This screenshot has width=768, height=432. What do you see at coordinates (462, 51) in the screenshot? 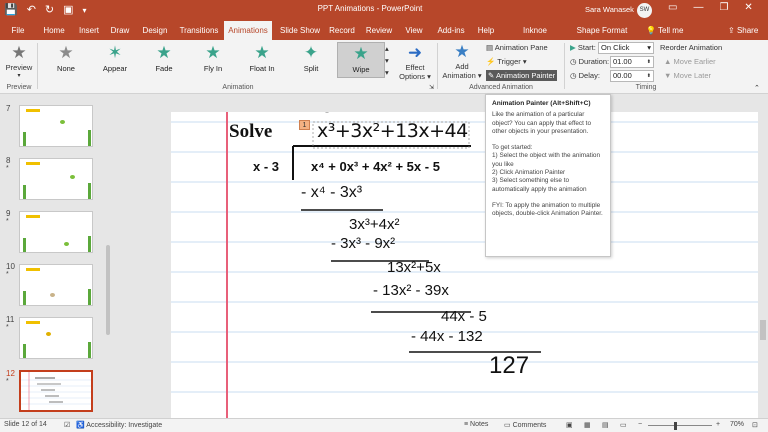
I see `add-star-icon: ★` at bounding box center [462, 51].